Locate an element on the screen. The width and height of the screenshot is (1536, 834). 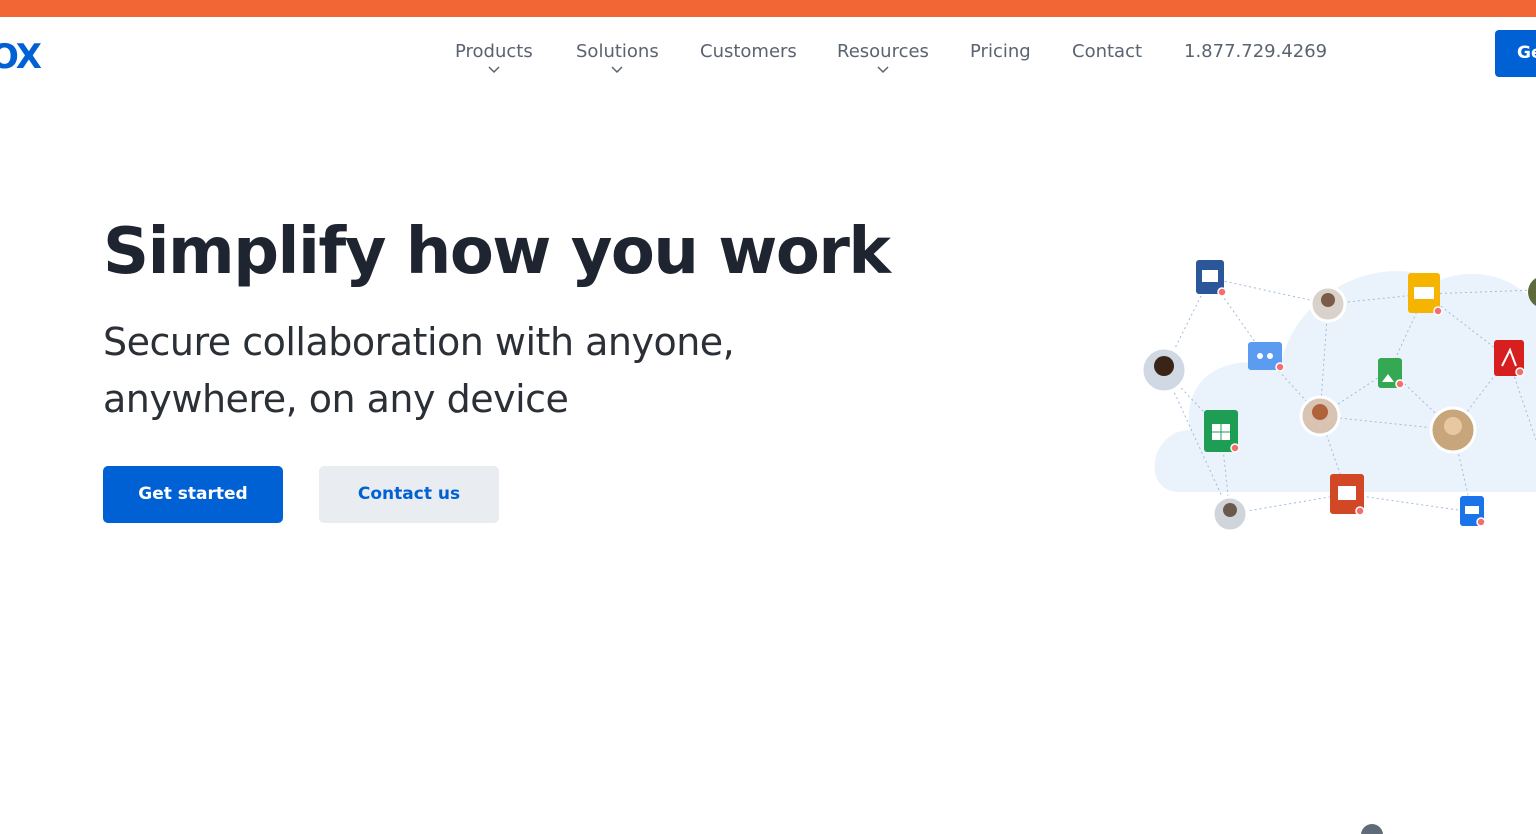
pdf-icon is located at coordinates (1509, 358).